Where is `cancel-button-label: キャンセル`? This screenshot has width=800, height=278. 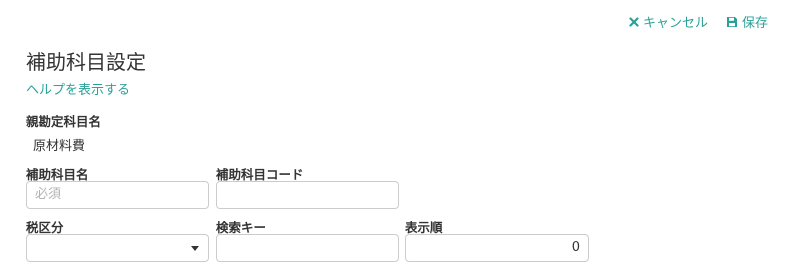
cancel-button-label: キャンセル is located at coordinates (675, 23).